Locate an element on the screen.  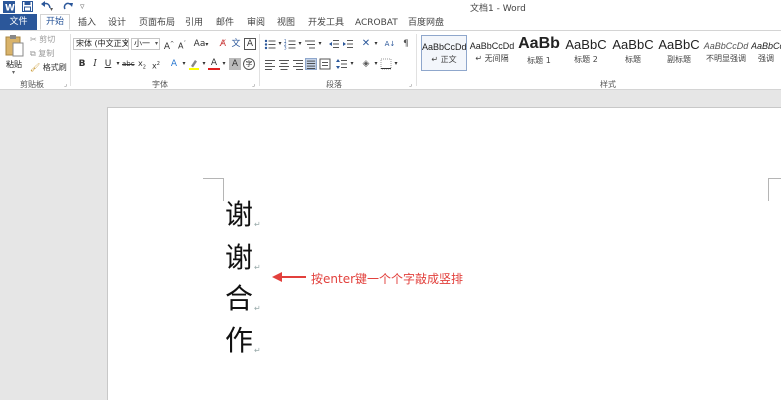
undo-icon: ▾ is located at coordinates (47, 7).